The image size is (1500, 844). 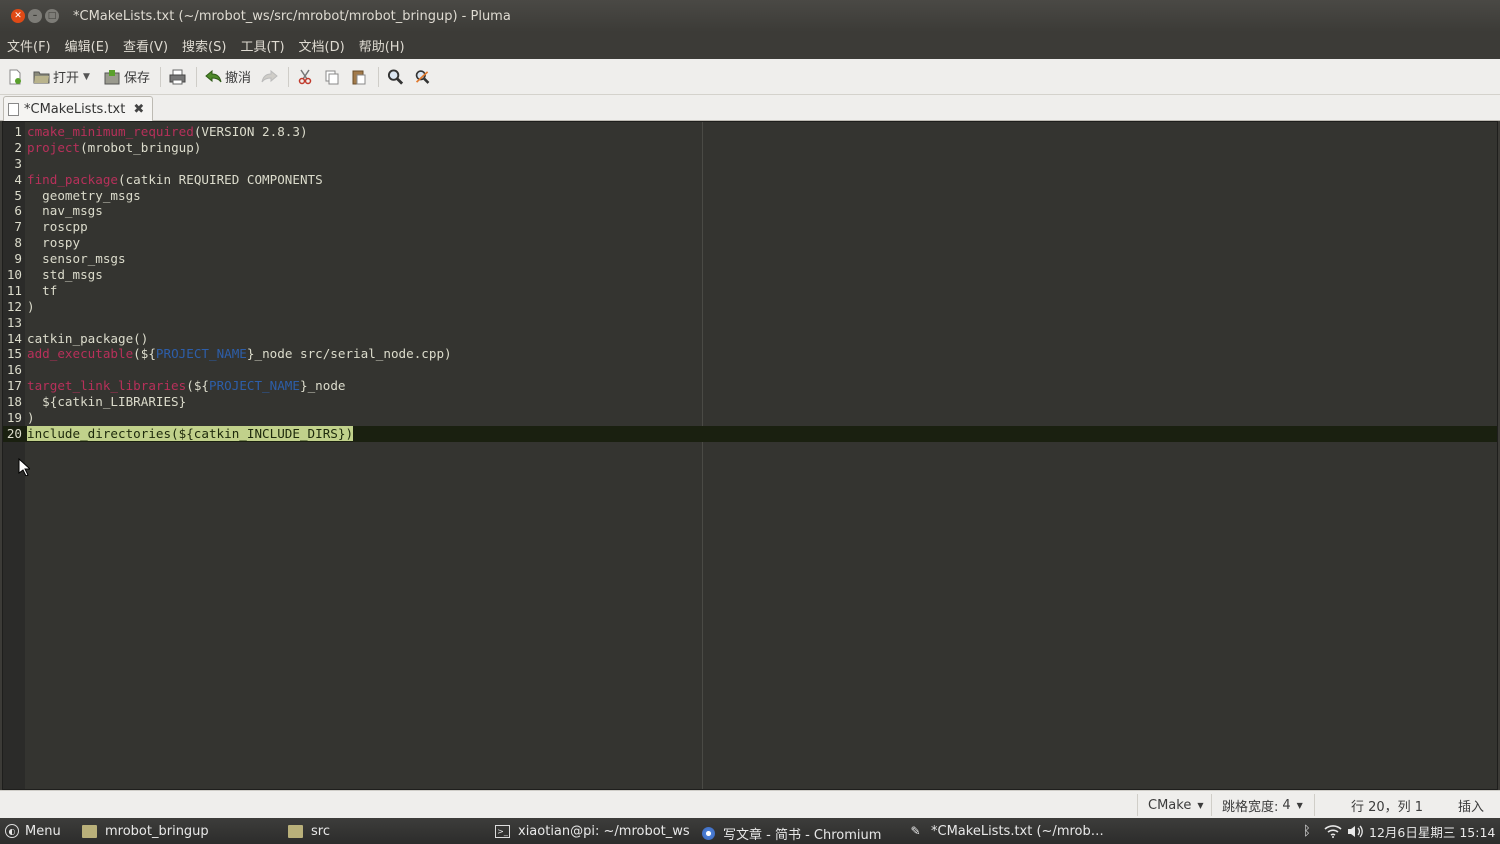 I want to click on copy-button, so click(x=332, y=77).